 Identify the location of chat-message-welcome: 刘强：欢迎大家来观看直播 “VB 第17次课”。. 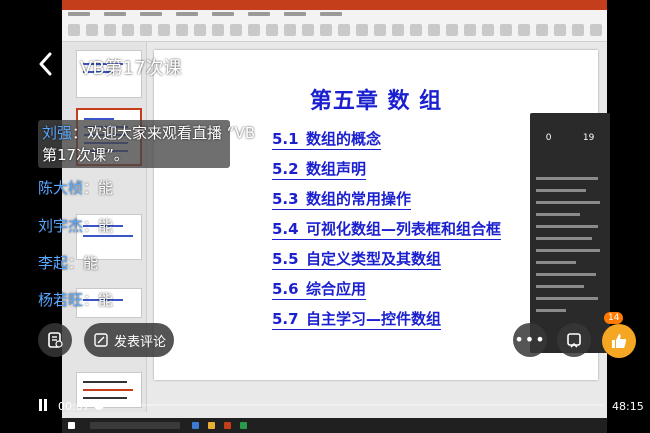
(146, 144).